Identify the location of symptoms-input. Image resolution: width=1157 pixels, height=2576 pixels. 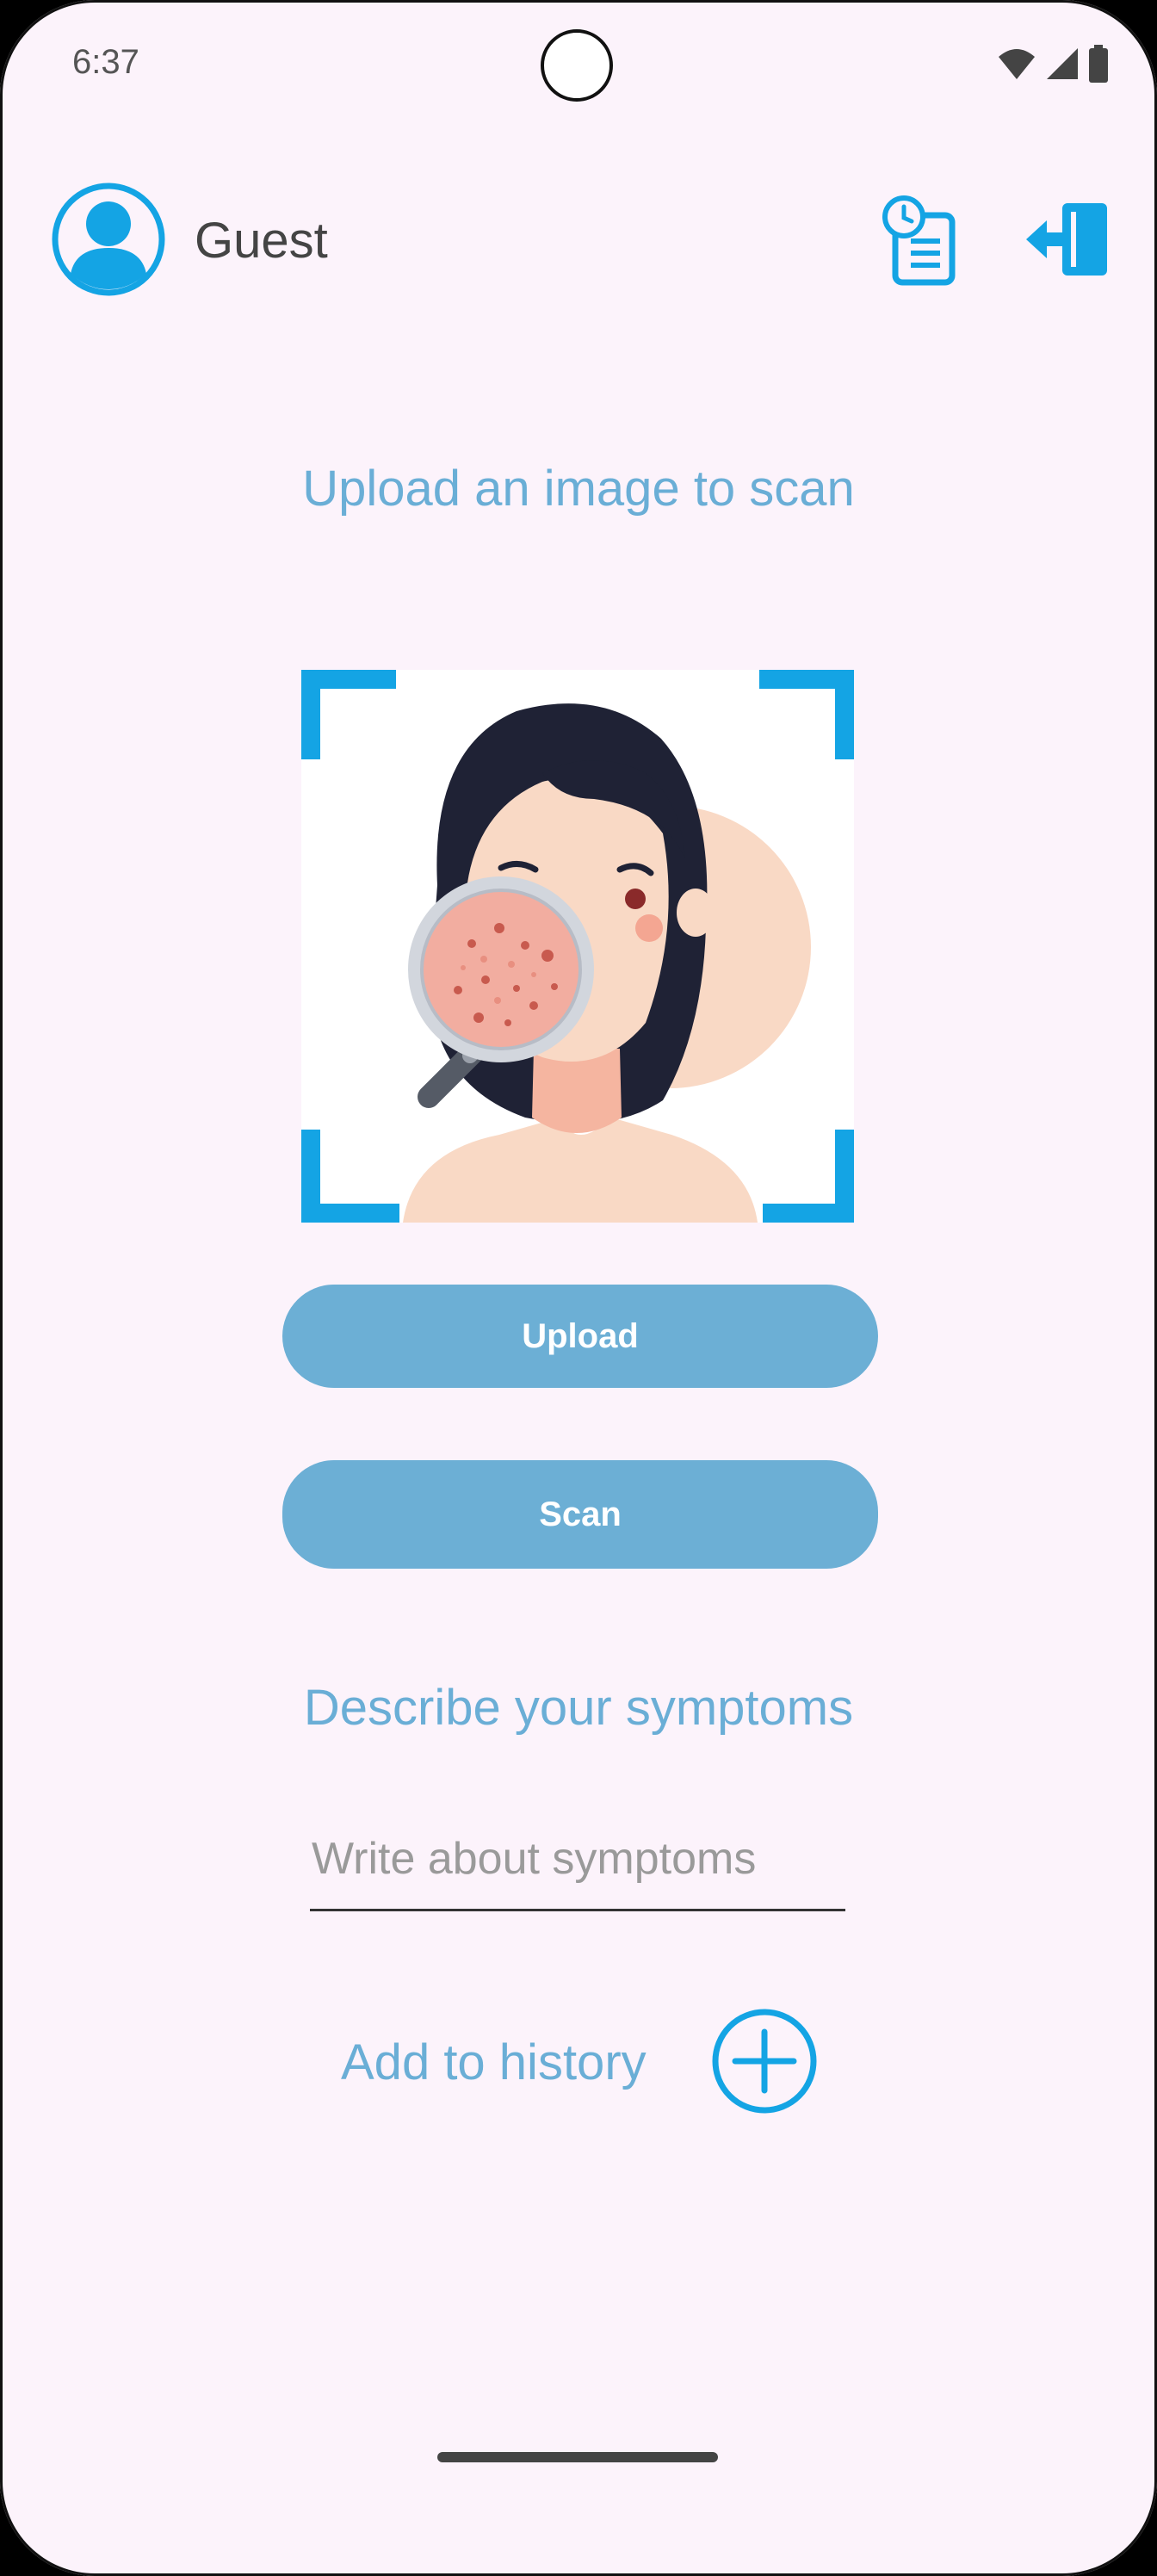
(578, 1859).